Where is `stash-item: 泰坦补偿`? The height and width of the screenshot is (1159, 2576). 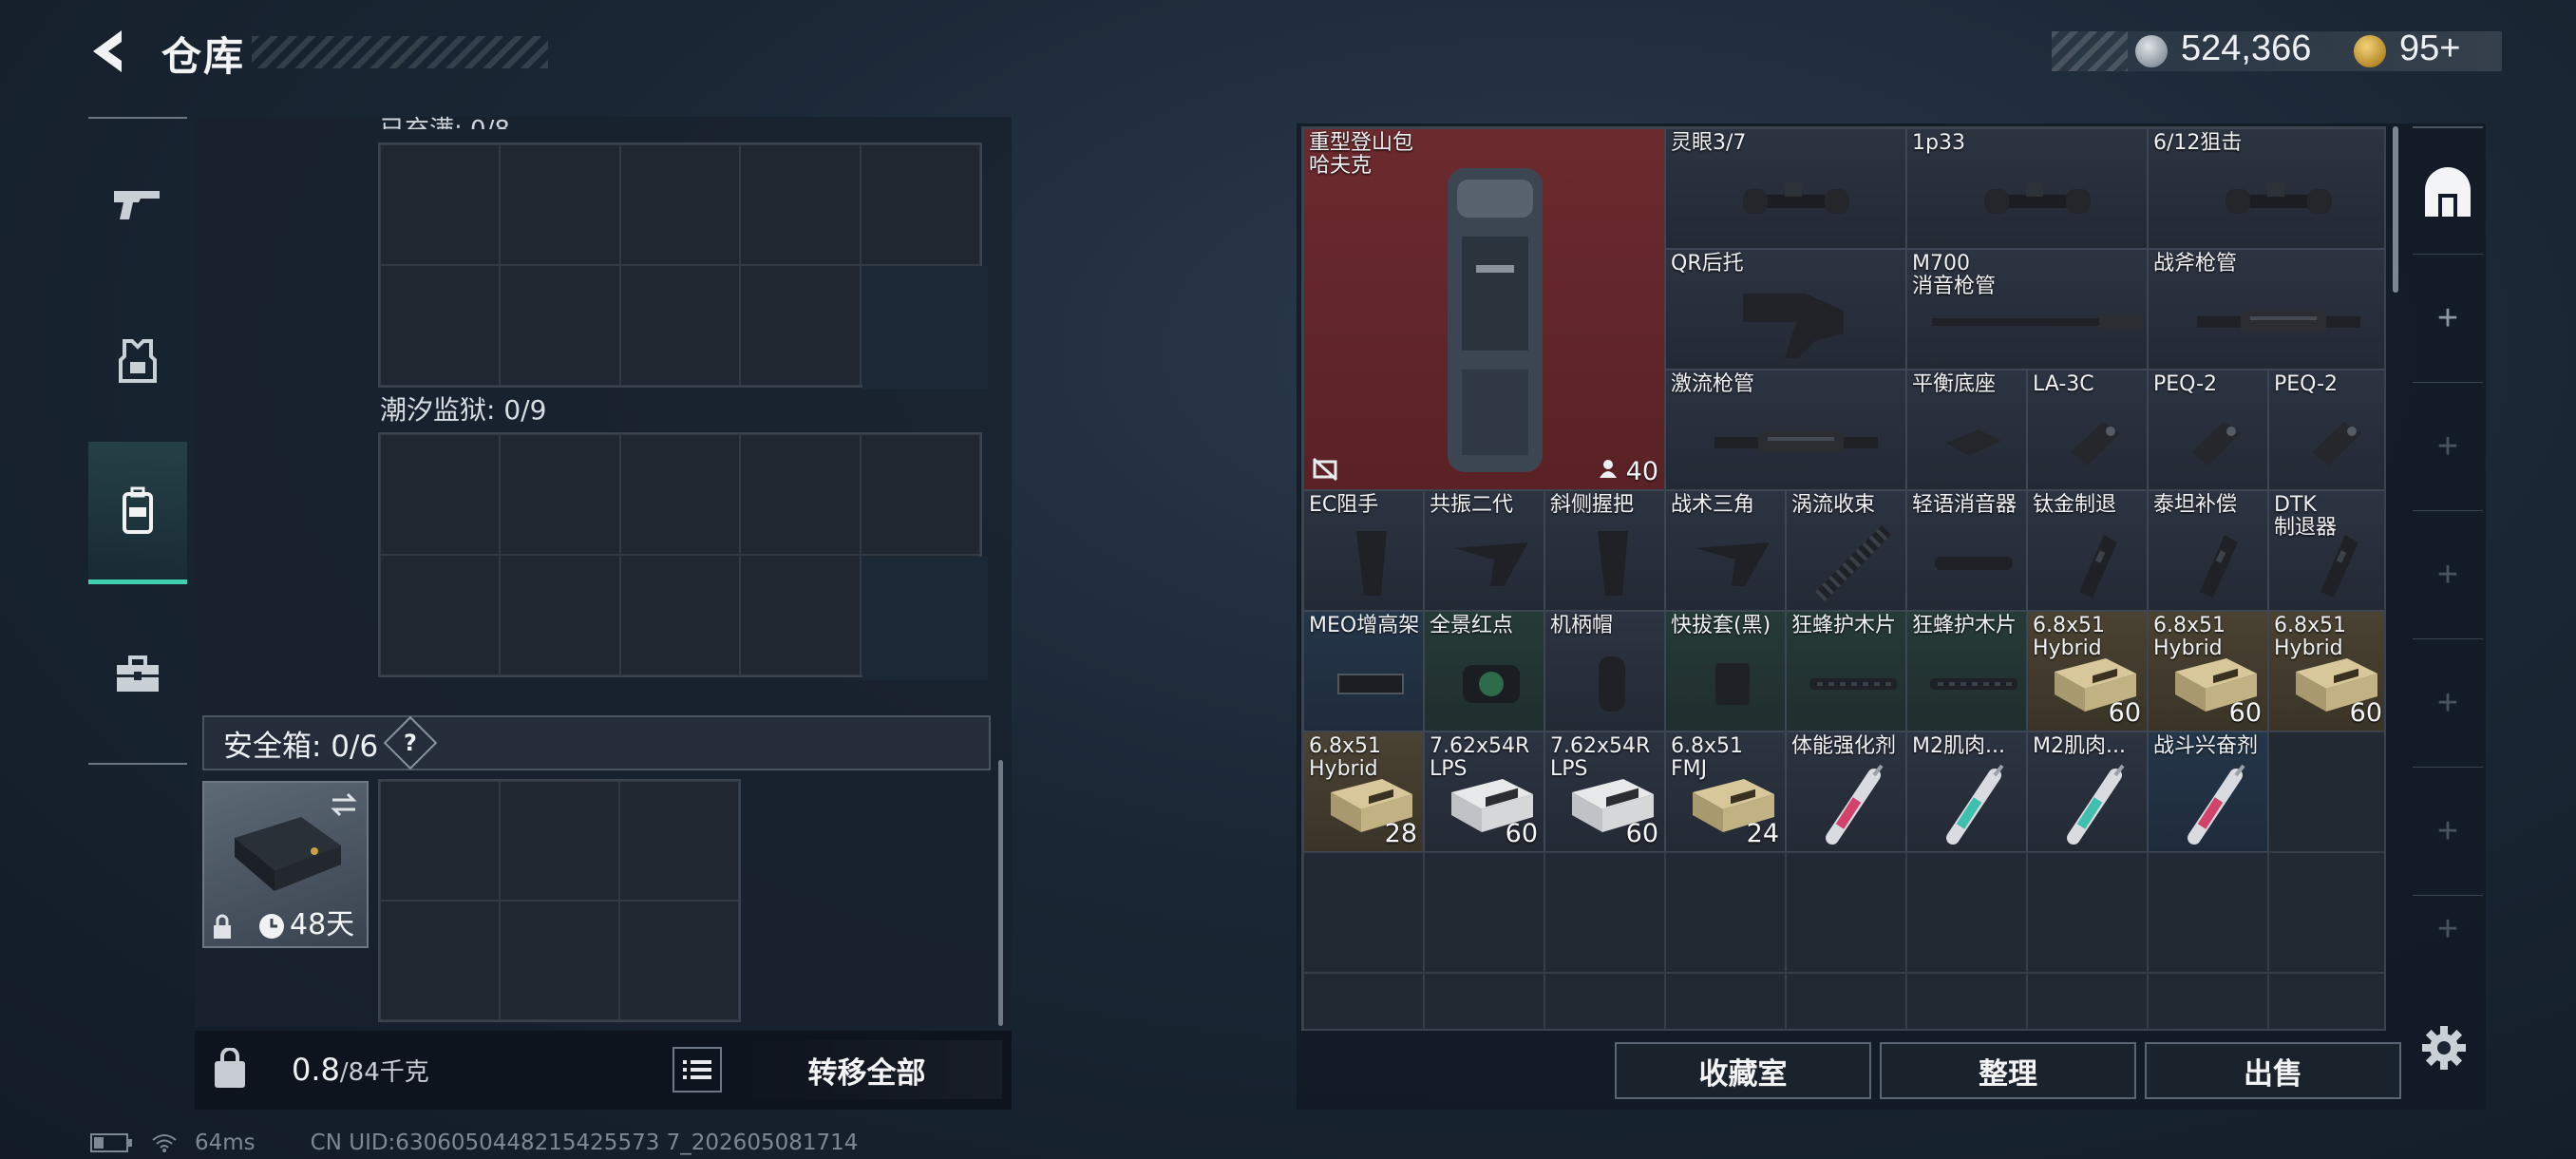
stash-item: 泰坦补偿 is located at coordinates (2208, 550).